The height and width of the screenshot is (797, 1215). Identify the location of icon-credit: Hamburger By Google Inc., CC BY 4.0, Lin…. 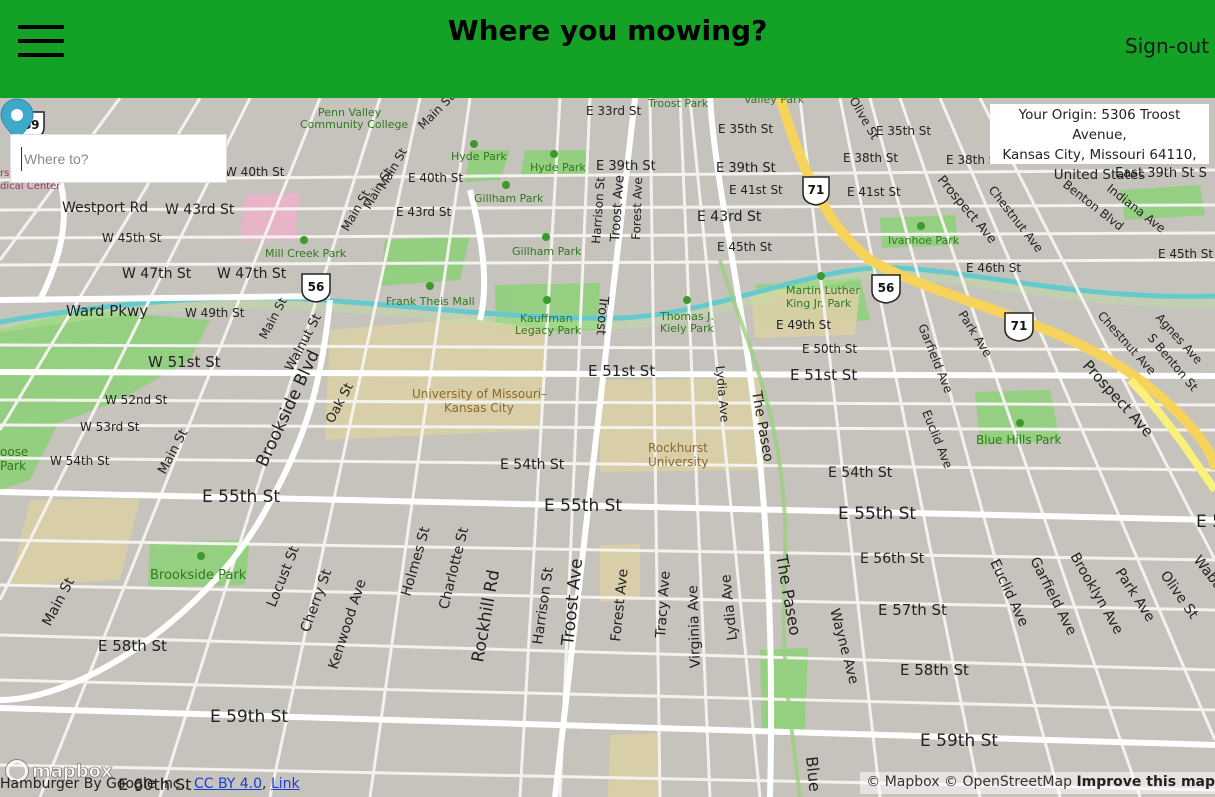
(150, 784).